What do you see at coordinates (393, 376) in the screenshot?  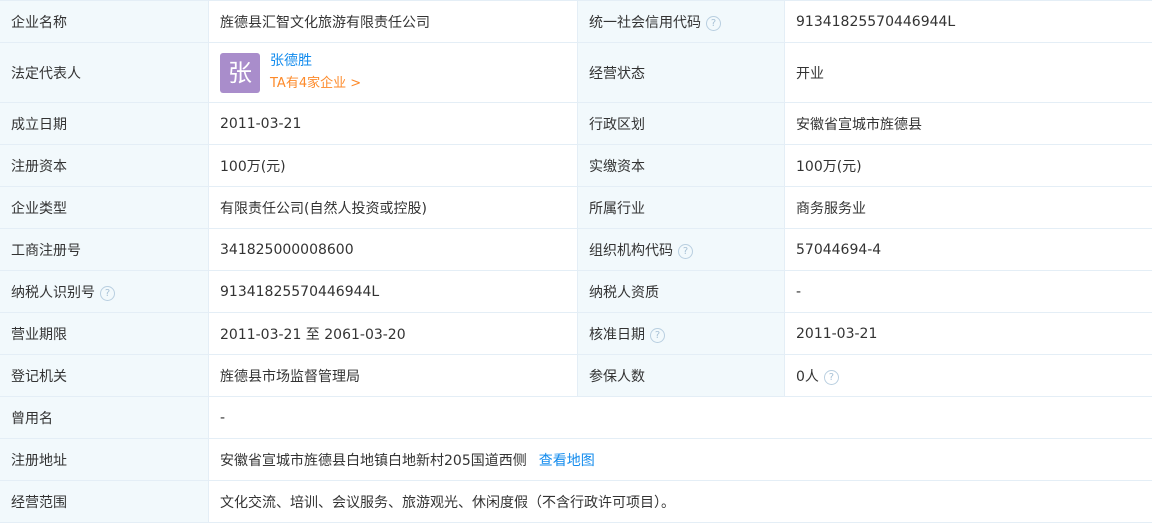 I see `value-registration-authority: 旌德县市场监督管理局` at bounding box center [393, 376].